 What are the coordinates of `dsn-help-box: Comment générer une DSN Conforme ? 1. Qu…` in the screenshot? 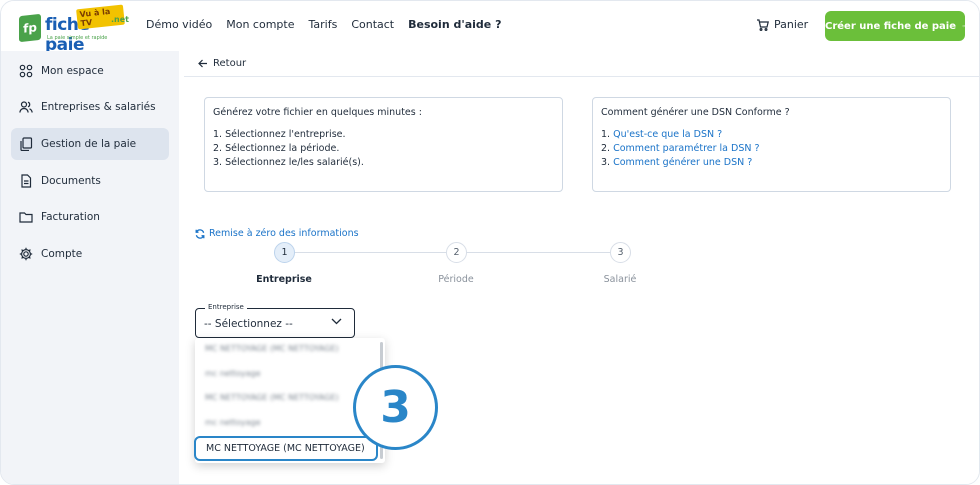 It's located at (771, 144).